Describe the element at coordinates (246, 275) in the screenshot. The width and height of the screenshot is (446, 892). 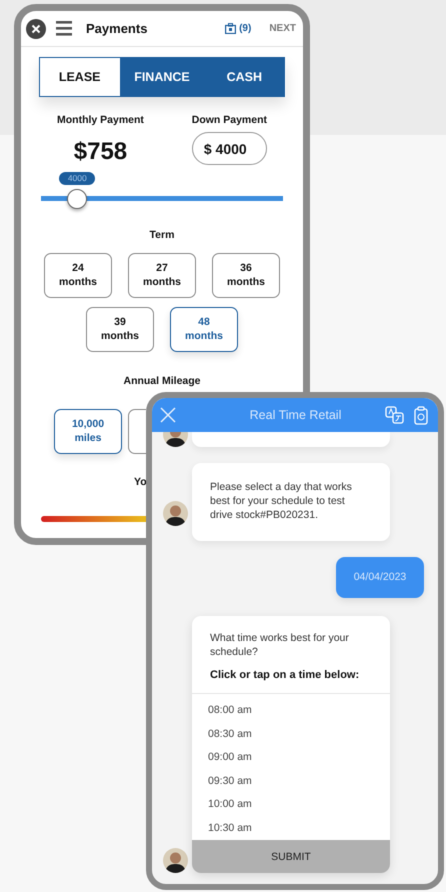
I see `term-option: 36 months` at that location.